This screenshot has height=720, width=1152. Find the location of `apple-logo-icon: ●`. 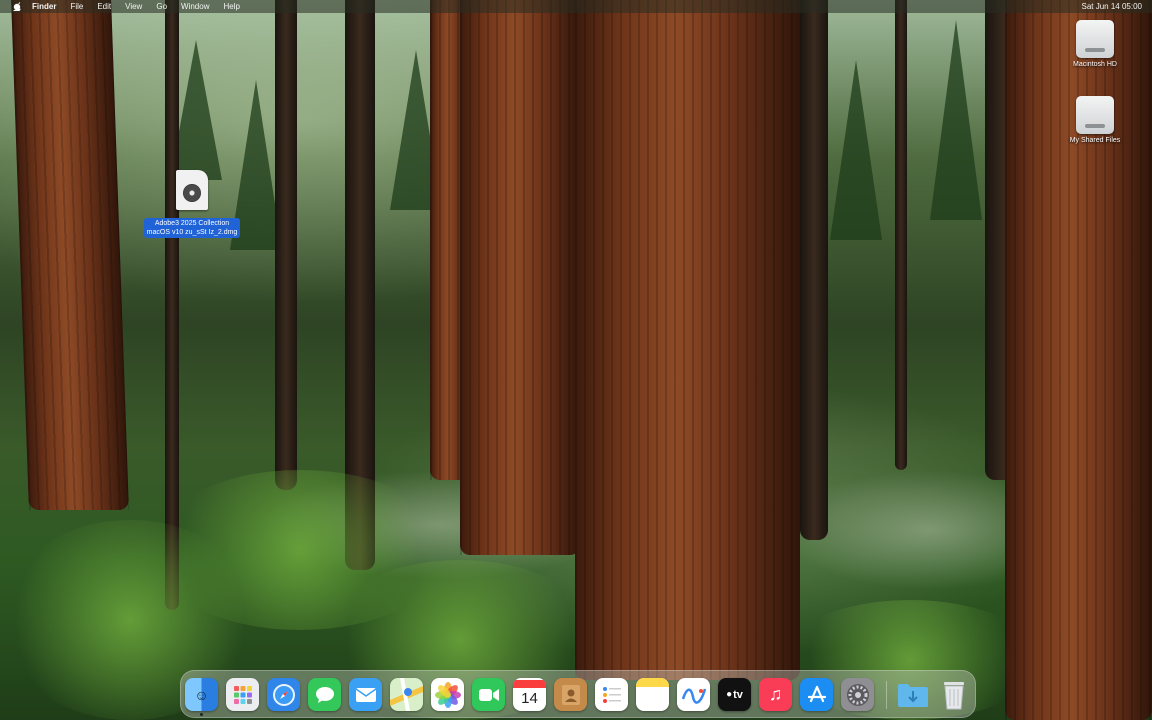

apple-logo-icon: ● is located at coordinates (729, 694).